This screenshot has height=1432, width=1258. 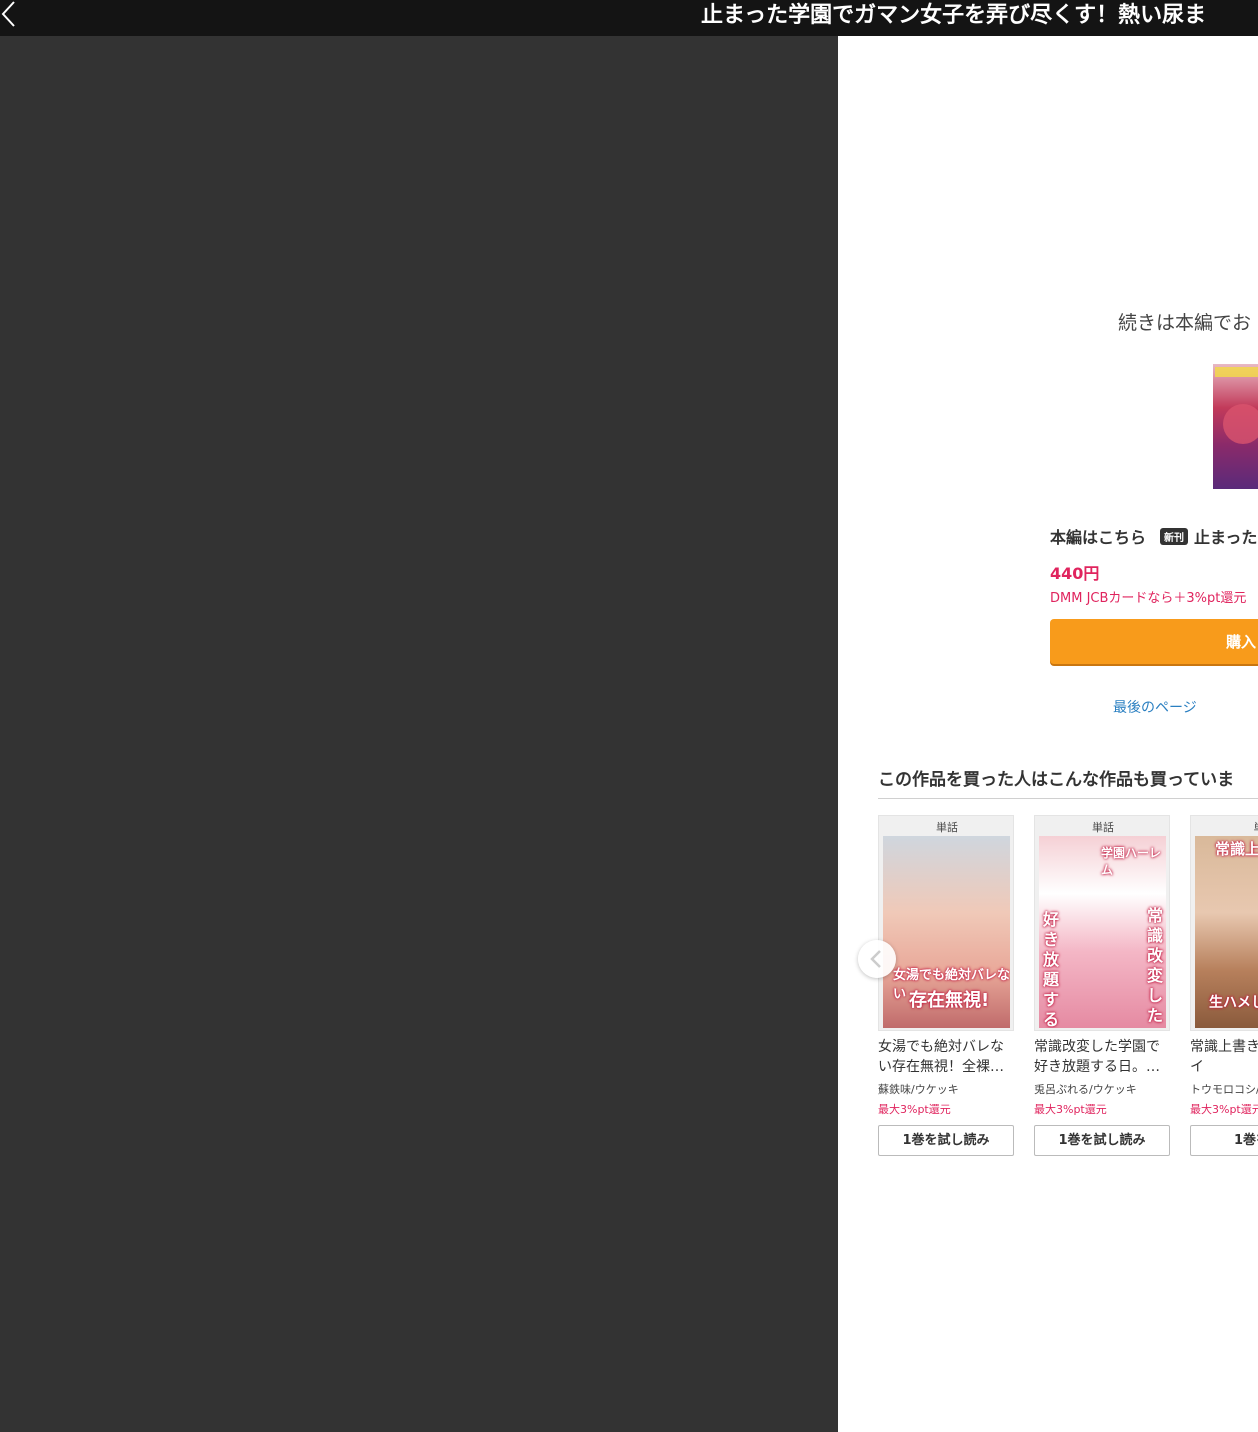 I want to click on trial-read-button: 1巻を試, so click(x=1224, y=1140).